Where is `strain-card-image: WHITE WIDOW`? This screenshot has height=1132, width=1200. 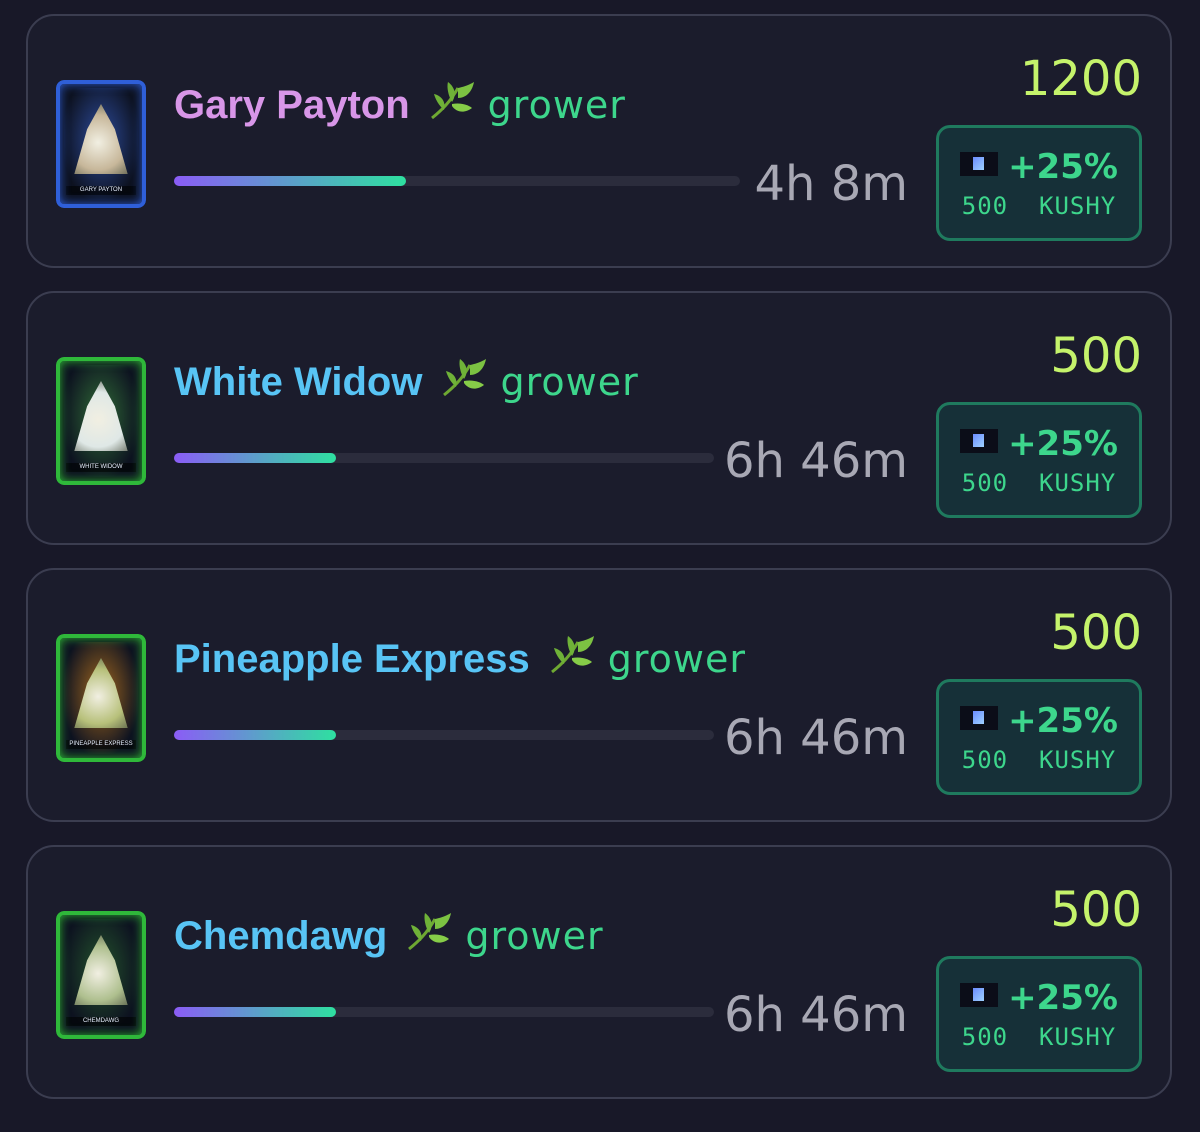 strain-card-image: WHITE WIDOW is located at coordinates (101, 421).